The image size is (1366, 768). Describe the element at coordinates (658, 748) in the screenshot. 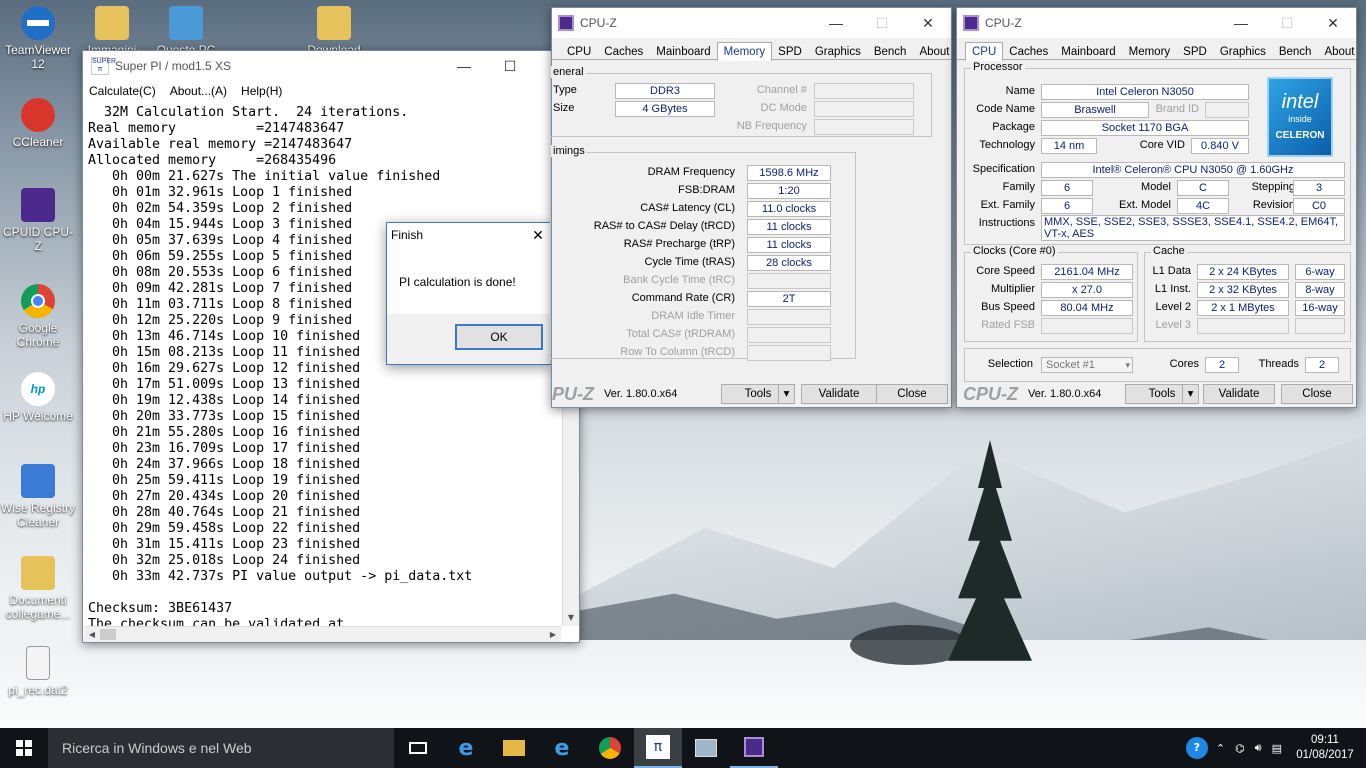

I see `superpi-taskbar-button: π` at that location.